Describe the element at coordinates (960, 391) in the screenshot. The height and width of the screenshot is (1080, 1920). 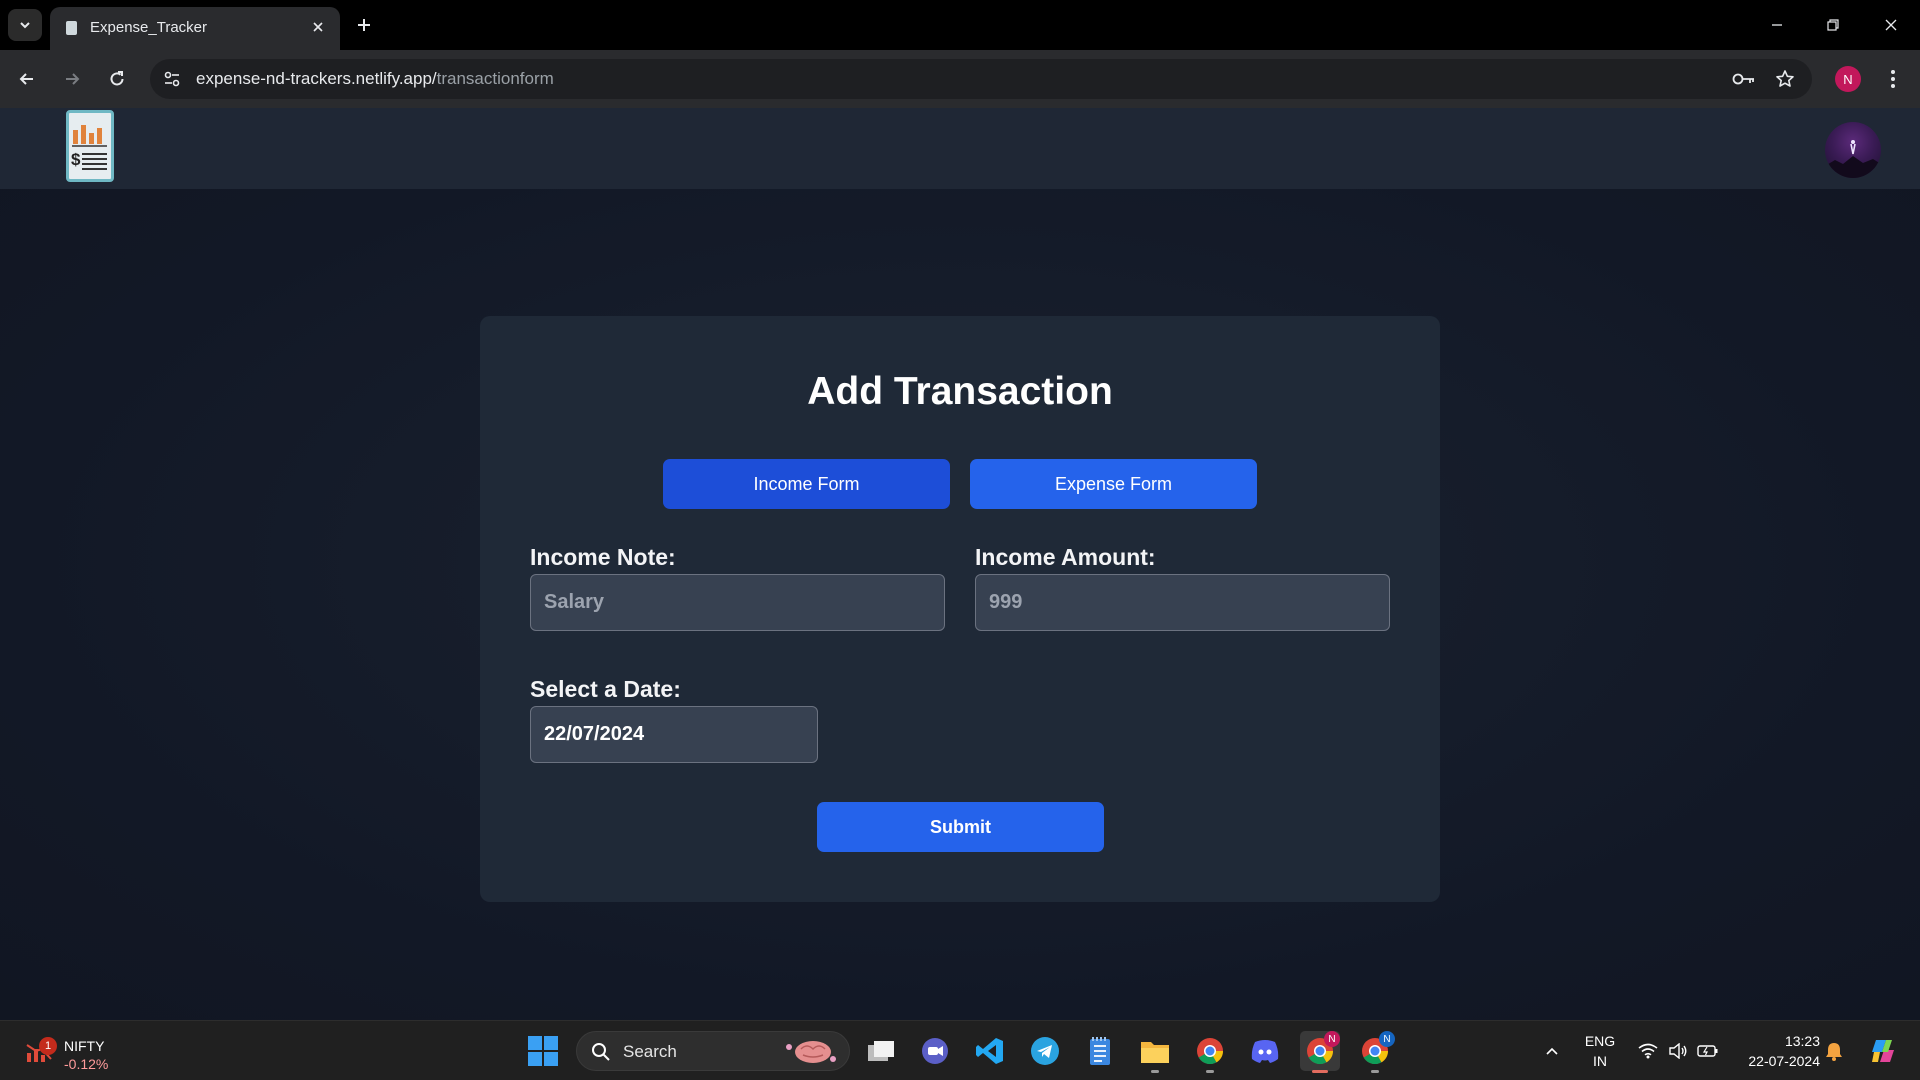
I see `page-title: Add Transaction` at that location.